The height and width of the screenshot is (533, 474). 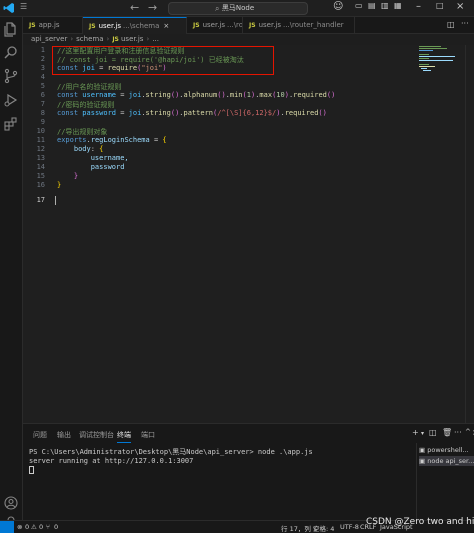 What do you see at coordinates (88, 149) in the screenshot?
I see `code-line: body: {` at bounding box center [88, 149].